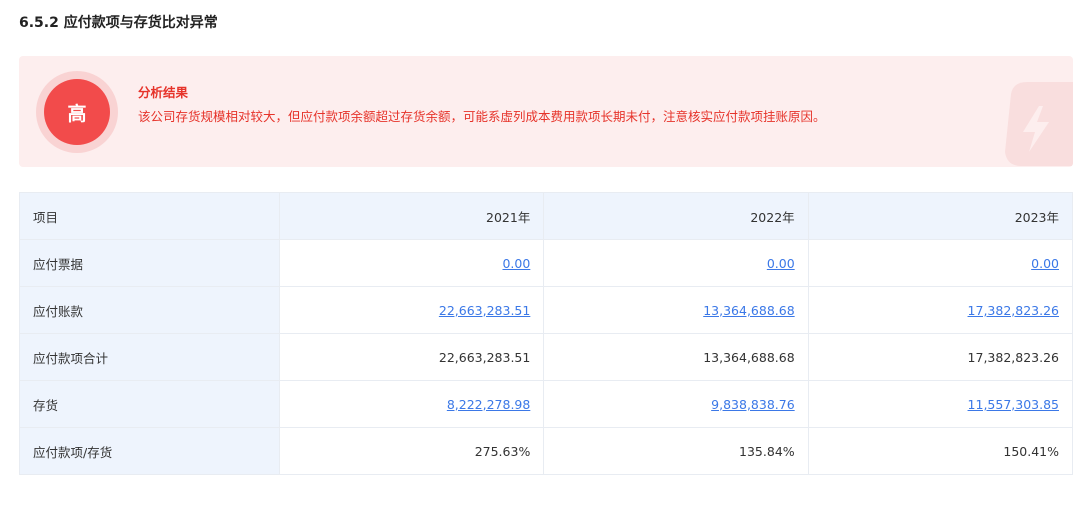 The height and width of the screenshot is (506, 1080). What do you see at coordinates (1013, 404) in the screenshot?
I see `value-link: 11,557,303.85` at bounding box center [1013, 404].